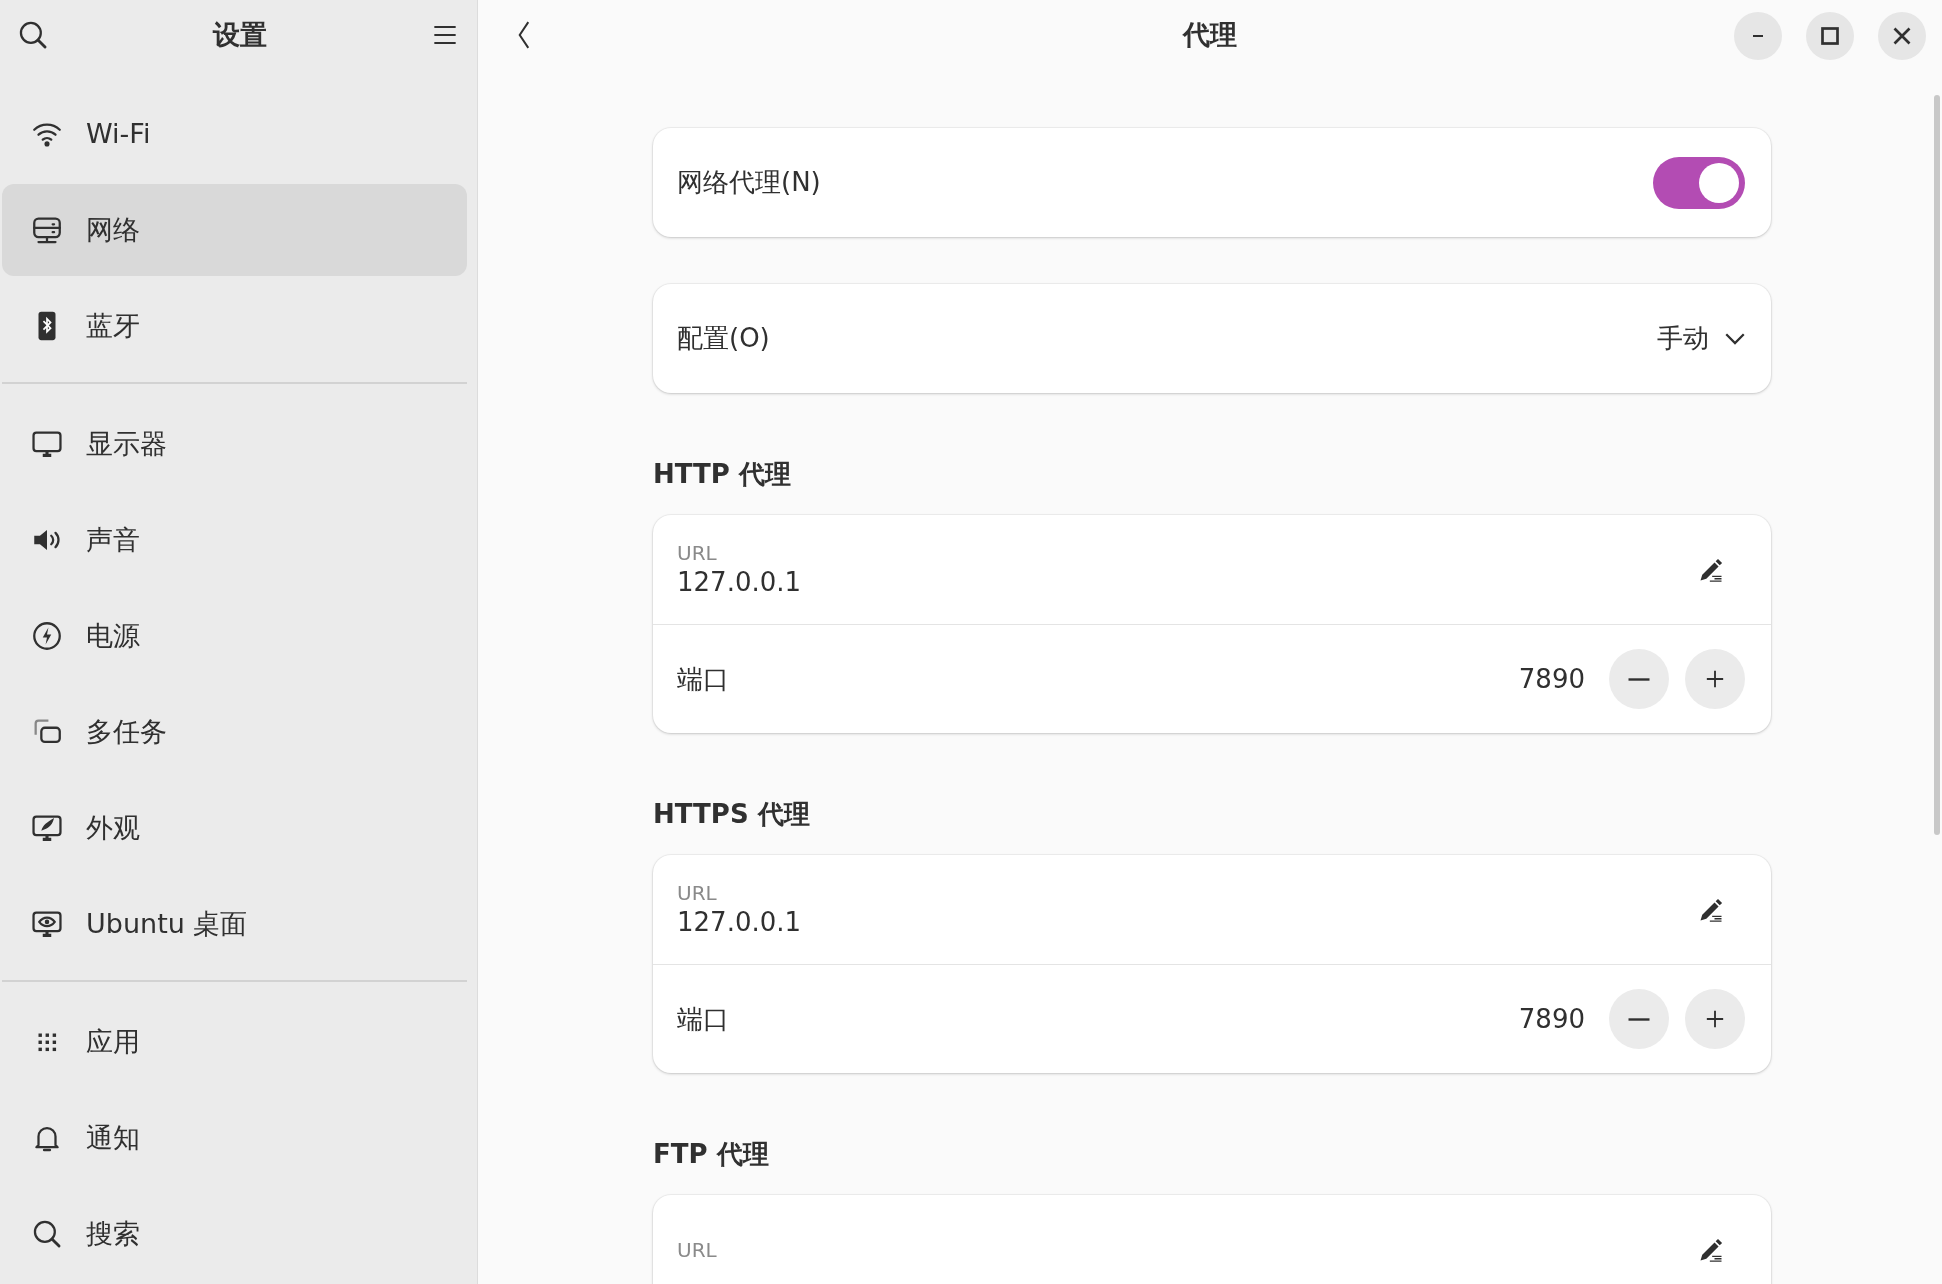 This screenshot has width=1942, height=1284. I want to click on sidebar-item: 多任务, so click(234, 732).